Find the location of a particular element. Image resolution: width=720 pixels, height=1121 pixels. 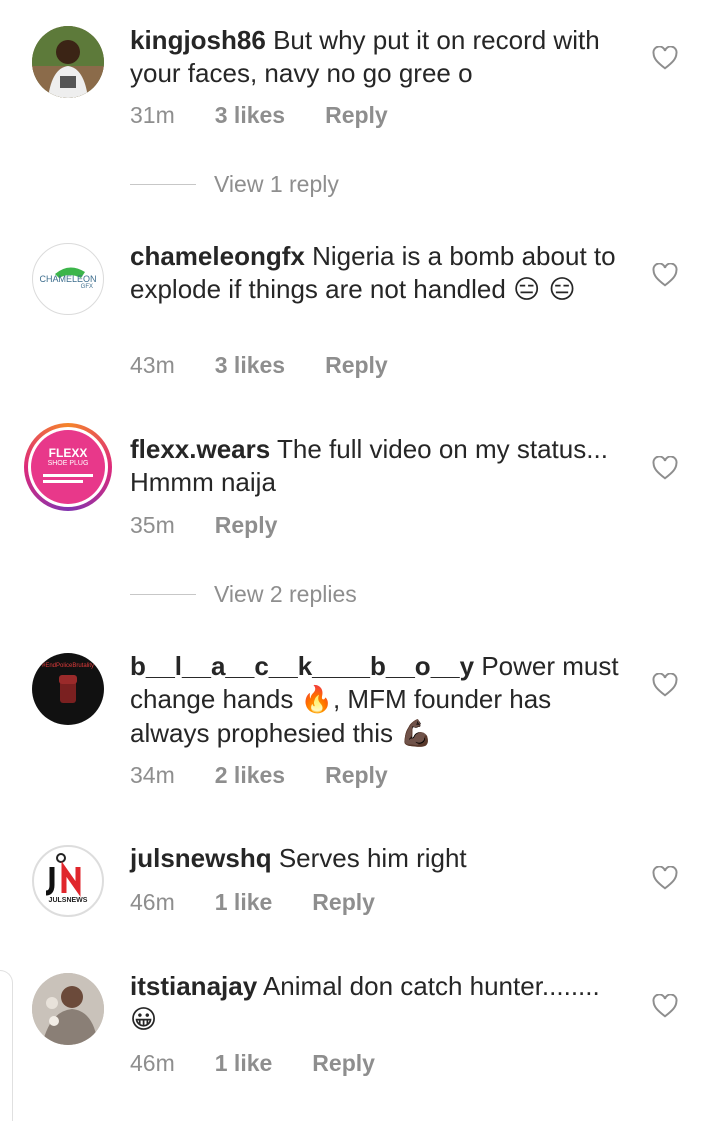

comment-username: flexx.wears is located at coordinates (200, 449).